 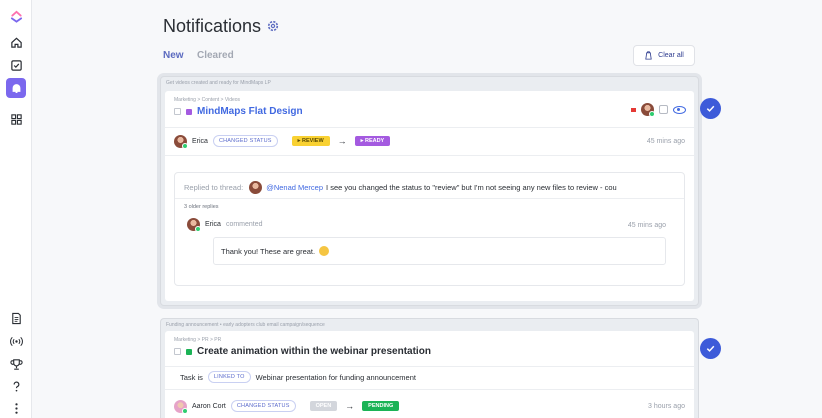 I want to click on help-icon, so click(x=16, y=386).